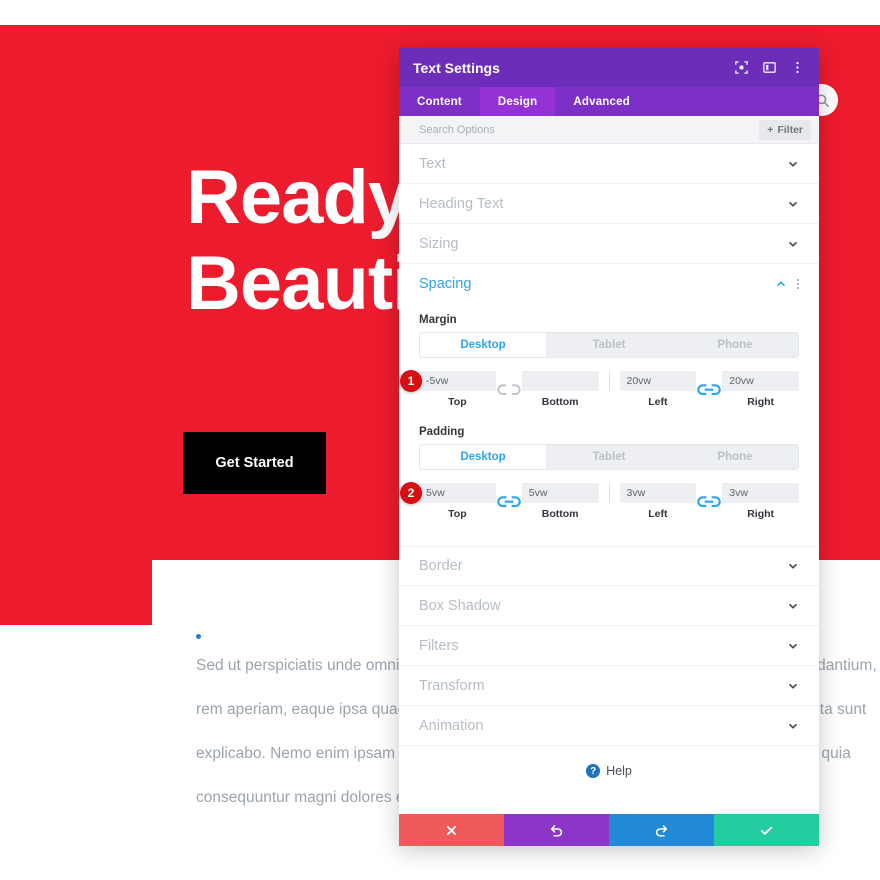 The height and width of the screenshot is (880, 880). Describe the element at coordinates (593, 771) in the screenshot. I see `question-icon: ?` at that location.